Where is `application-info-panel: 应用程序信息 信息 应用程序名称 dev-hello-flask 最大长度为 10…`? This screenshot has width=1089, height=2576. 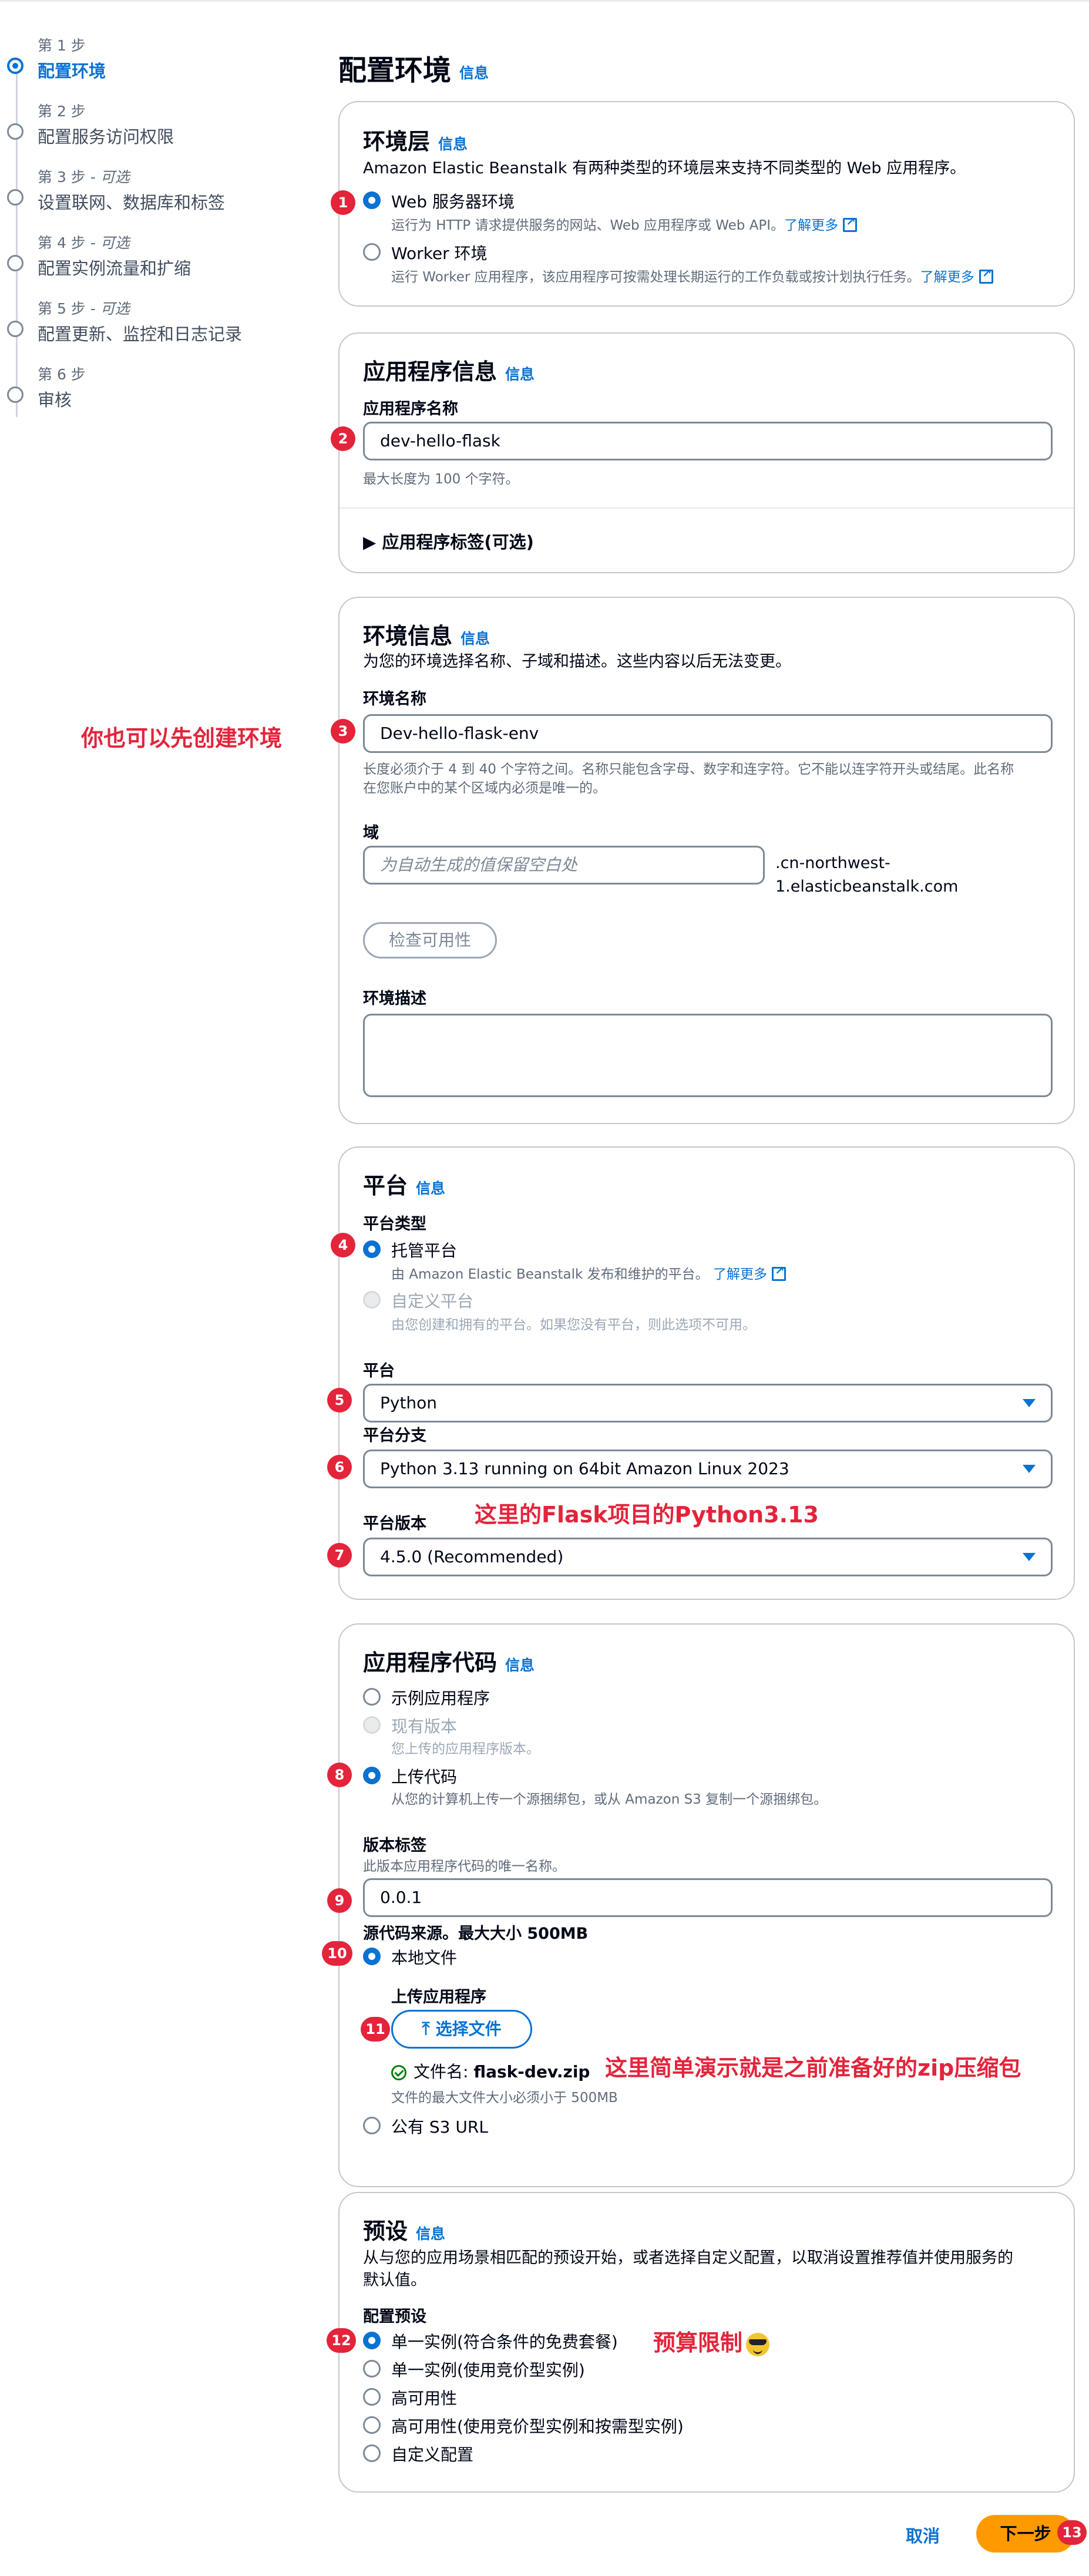 application-info-panel: 应用程序信息 信息 应用程序名称 dev-hello-flask 最大长度为 10… is located at coordinates (706, 453).